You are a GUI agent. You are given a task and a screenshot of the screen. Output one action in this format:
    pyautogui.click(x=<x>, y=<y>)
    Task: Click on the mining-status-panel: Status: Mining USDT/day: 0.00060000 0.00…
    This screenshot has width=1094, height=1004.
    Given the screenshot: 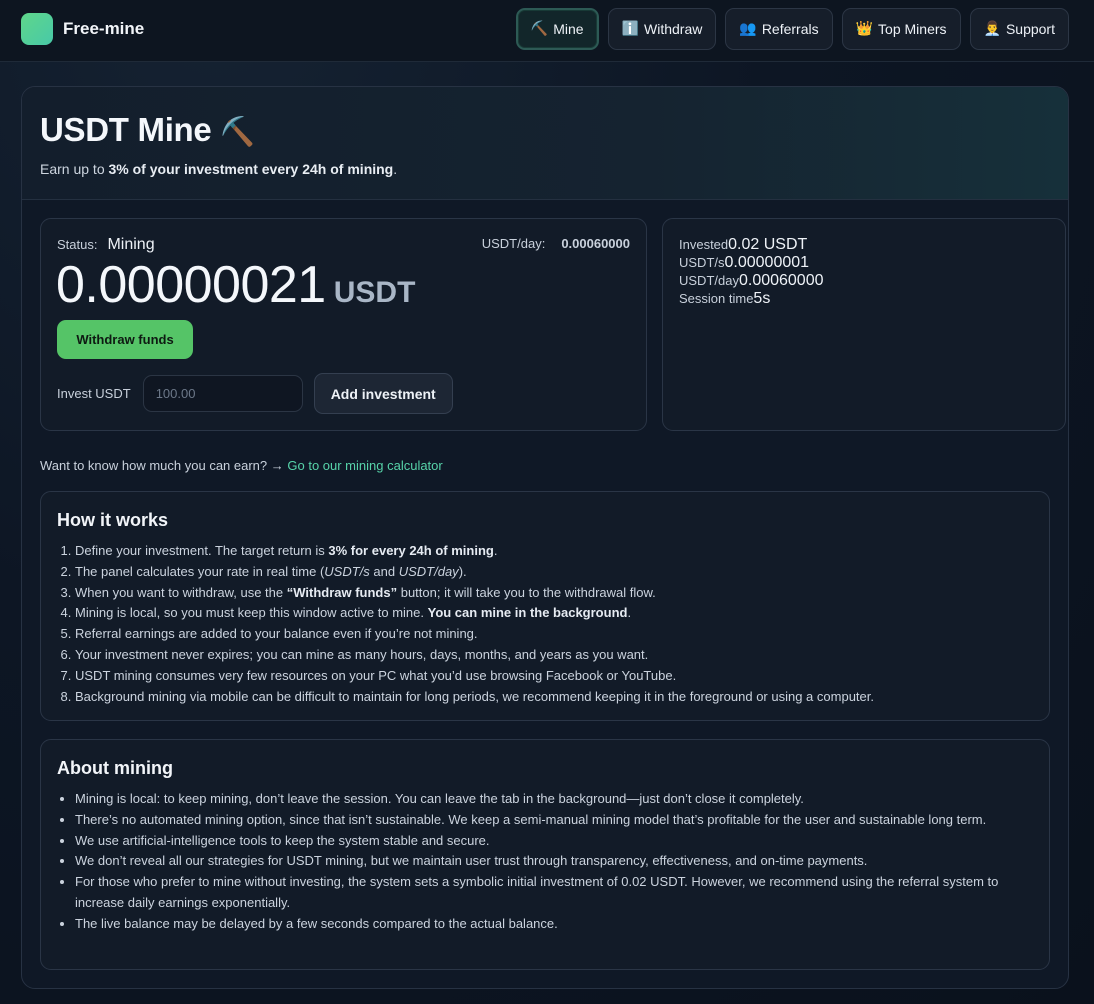 What is the action you would take?
    pyautogui.click(x=343, y=324)
    